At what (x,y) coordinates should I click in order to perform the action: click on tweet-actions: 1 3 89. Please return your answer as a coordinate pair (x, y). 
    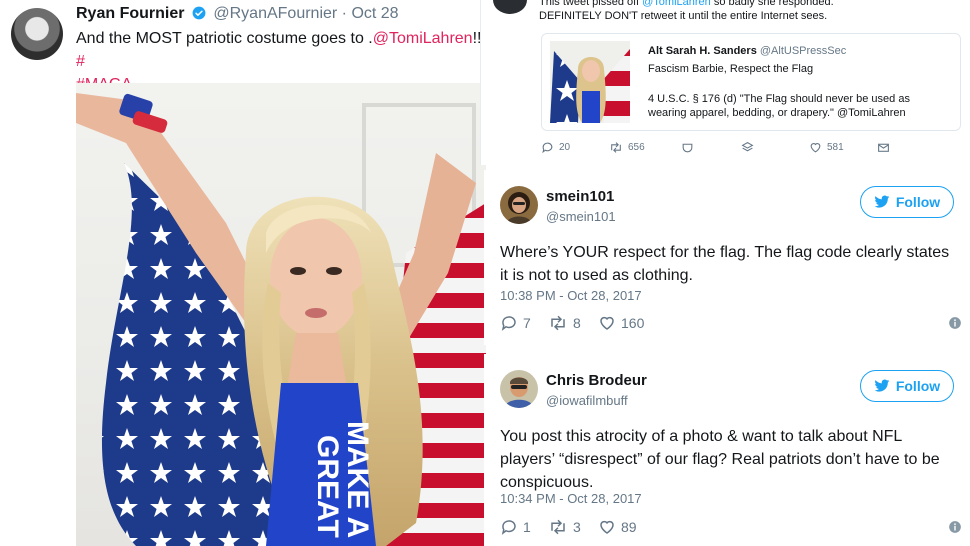
    Looking at the image, I should click on (731, 528).